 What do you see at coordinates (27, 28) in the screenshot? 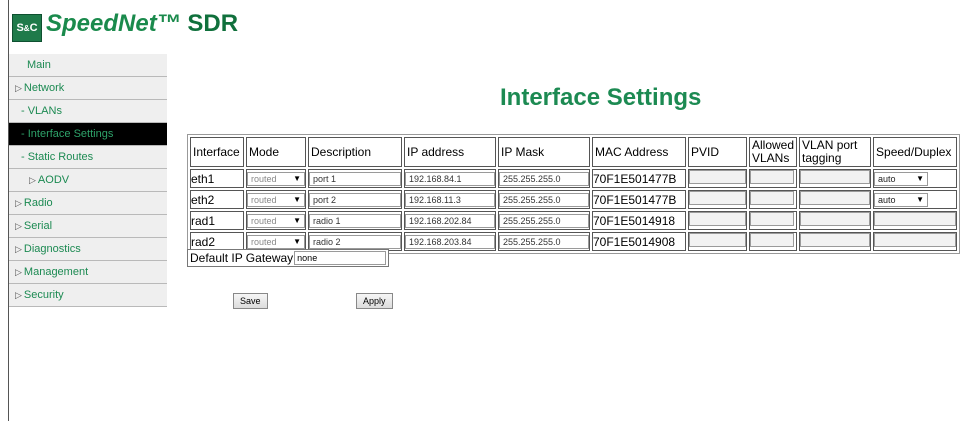
I see `company-logo: S & C` at bounding box center [27, 28].